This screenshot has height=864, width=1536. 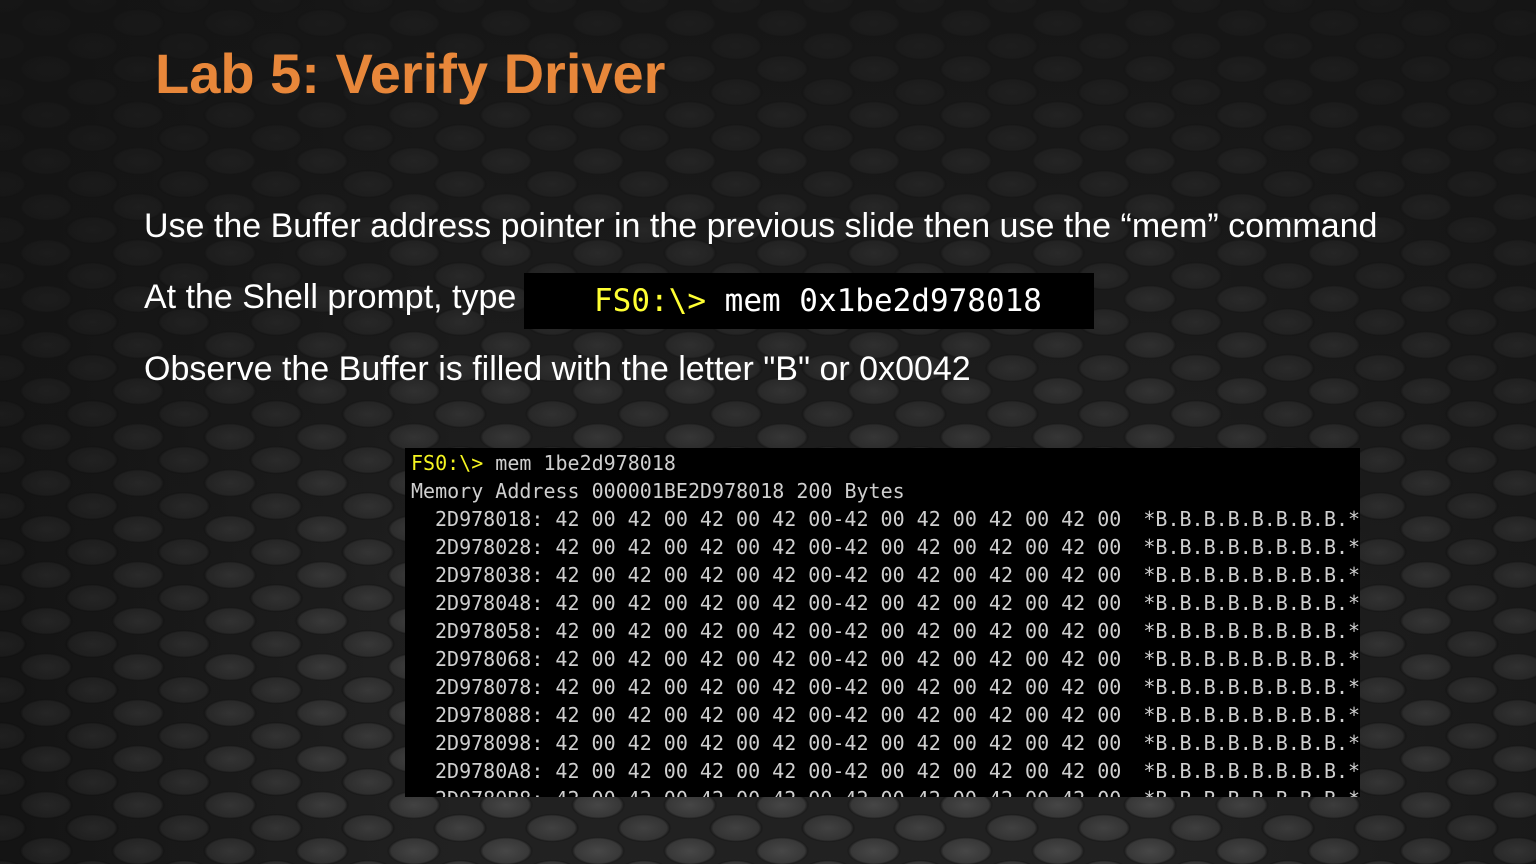 What do you see at coordinates (489, 603) in the screenshot?
I see `dump-address: 2D978048:` at bounding box center [489, 603].